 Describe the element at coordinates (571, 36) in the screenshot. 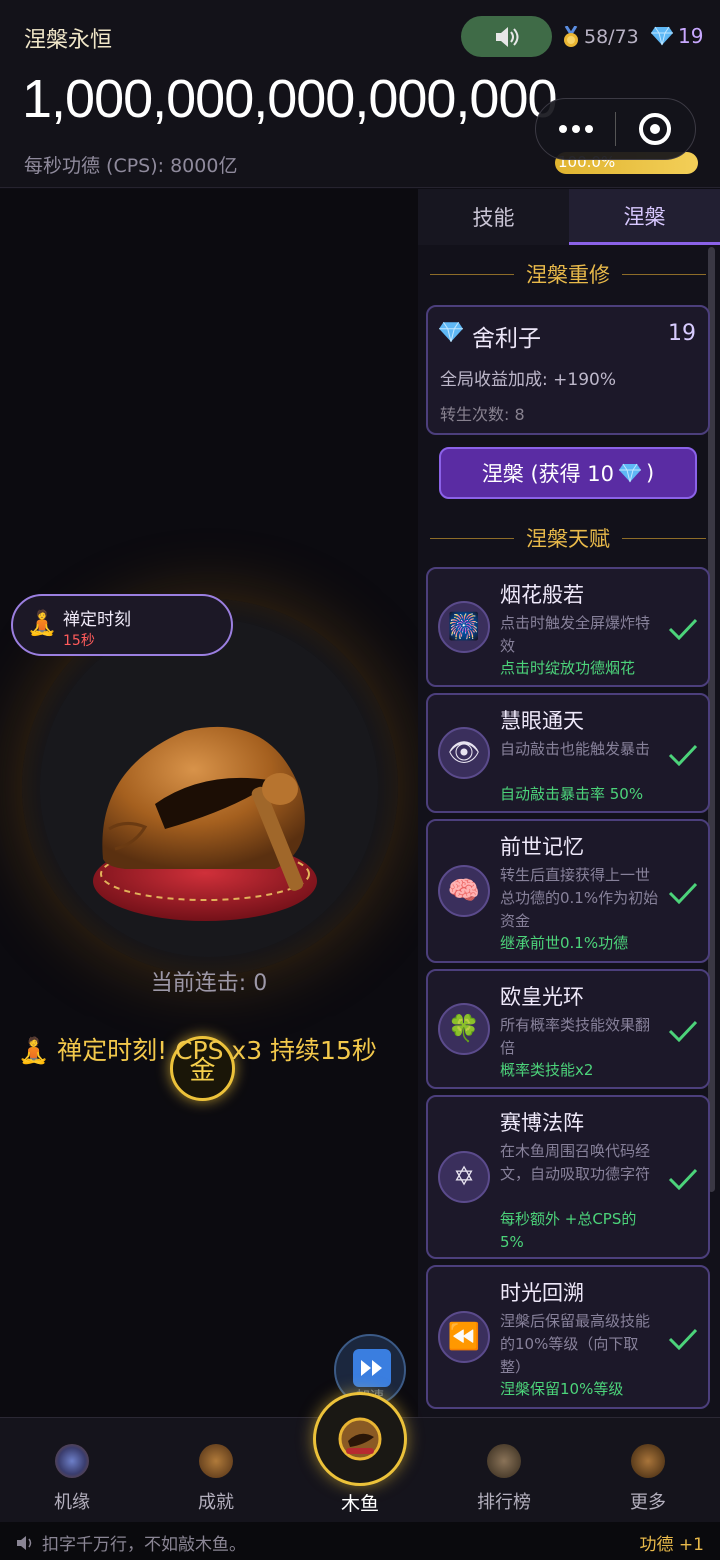

I see `medal-icon` at that location.